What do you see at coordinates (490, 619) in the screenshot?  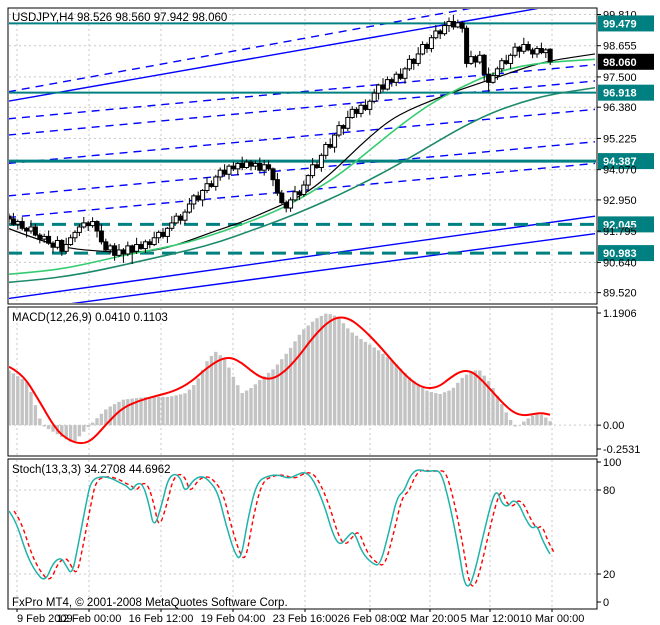 I see `time-axis-label: 5 Mar 12:00` at bounding box center [490, 619].